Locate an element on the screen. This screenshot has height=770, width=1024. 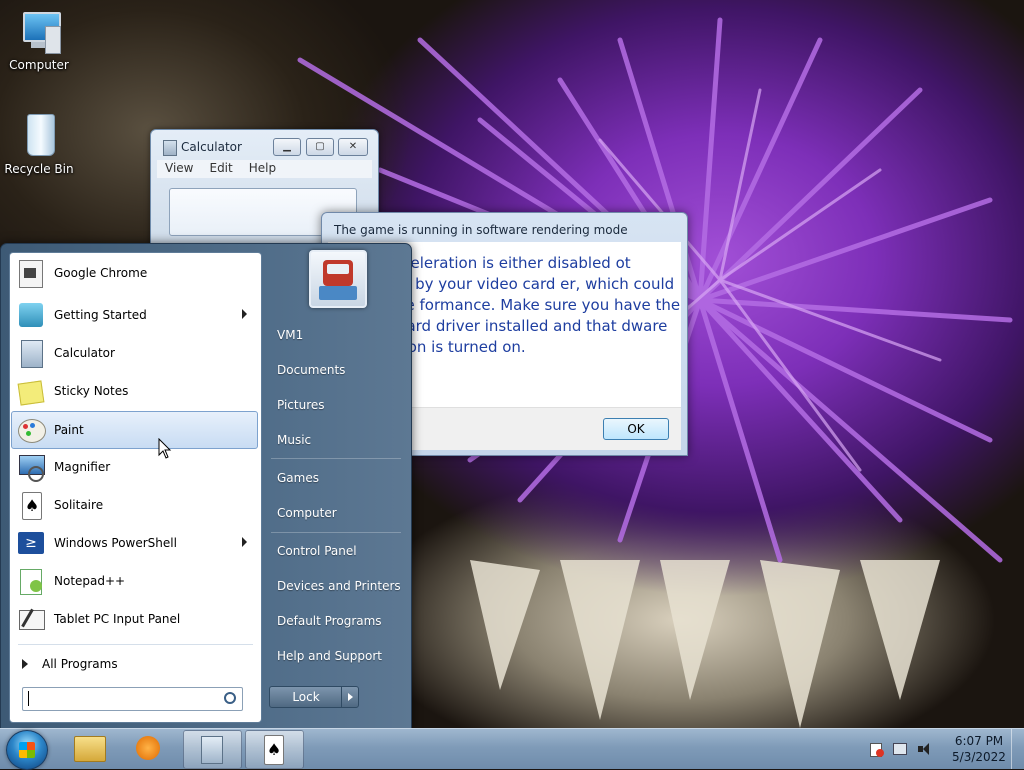
lock-button: Lock is located at coordinates (306, 697).